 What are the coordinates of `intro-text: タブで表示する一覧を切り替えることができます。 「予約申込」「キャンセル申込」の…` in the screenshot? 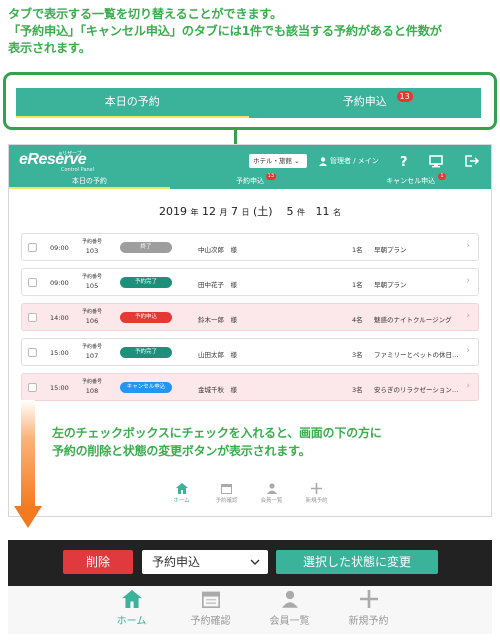 It's located at (252, 31).